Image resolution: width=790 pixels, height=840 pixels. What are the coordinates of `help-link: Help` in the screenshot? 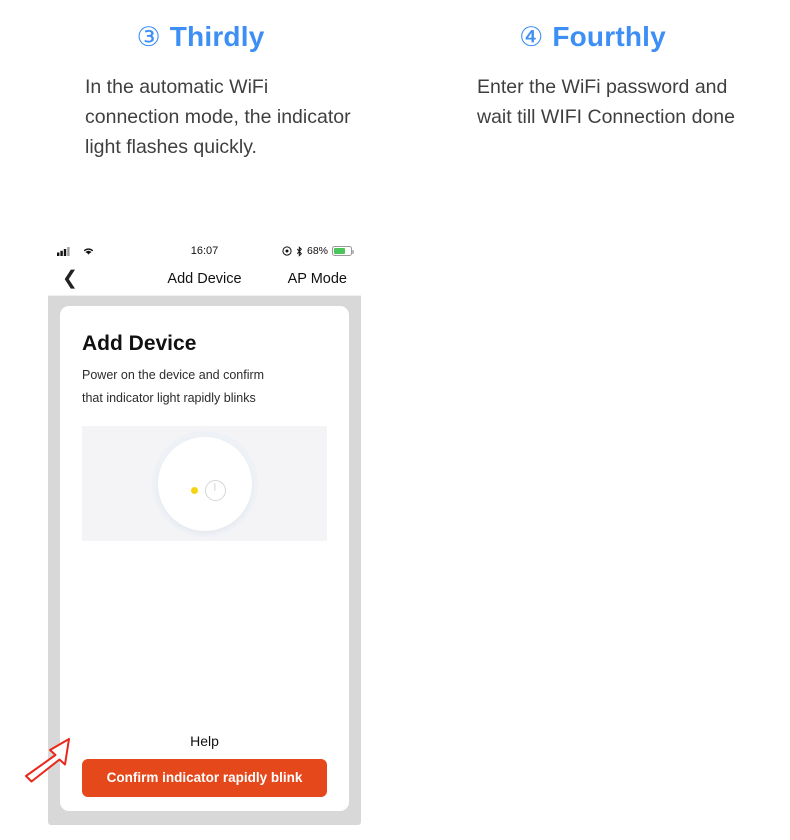 It's located at (204, 741).